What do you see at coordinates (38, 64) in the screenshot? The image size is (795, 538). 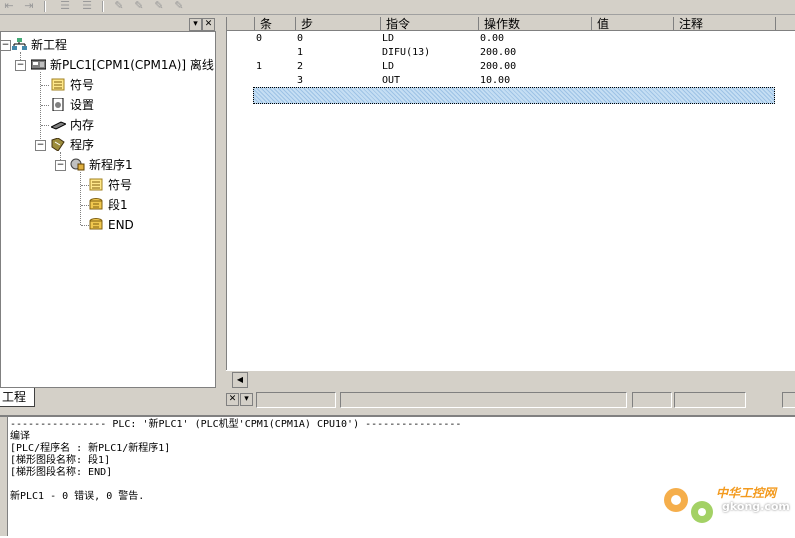 I see `plc-icon` at bounding box center [38, 64].